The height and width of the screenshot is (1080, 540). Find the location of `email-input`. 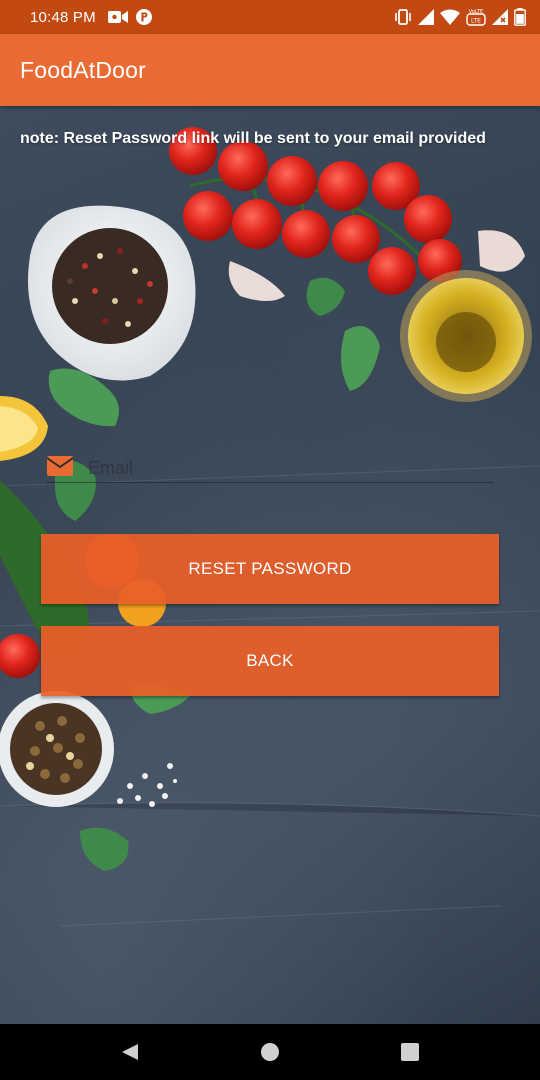

email-input is located at coordinates (288, 468).